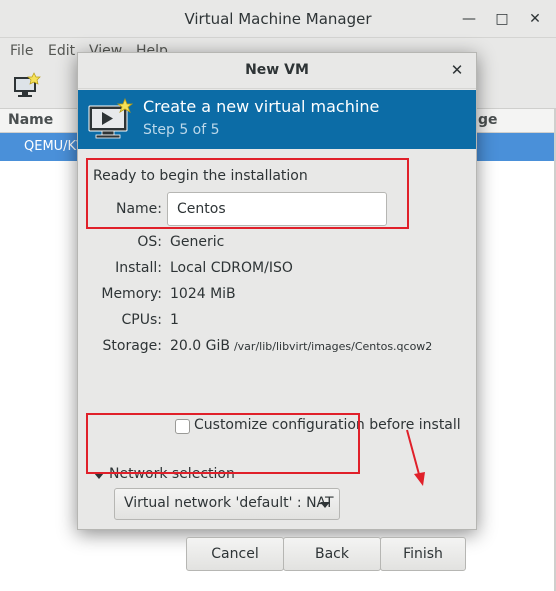  What do you see at coordinates (325, 505) in the screenshot?
I see `dropdown-arrow-icon` at bounding box center [325, 505].